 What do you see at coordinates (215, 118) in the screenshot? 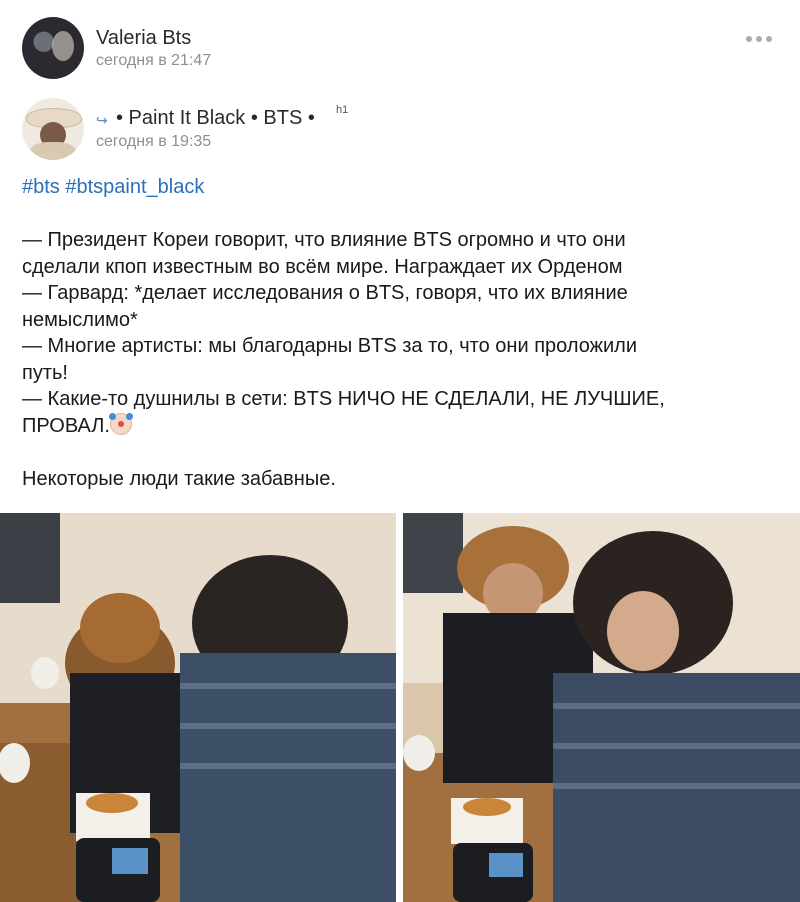
I see `repost-source-name: • Paint It Black • BTS •` at bounding box center [215, 118].